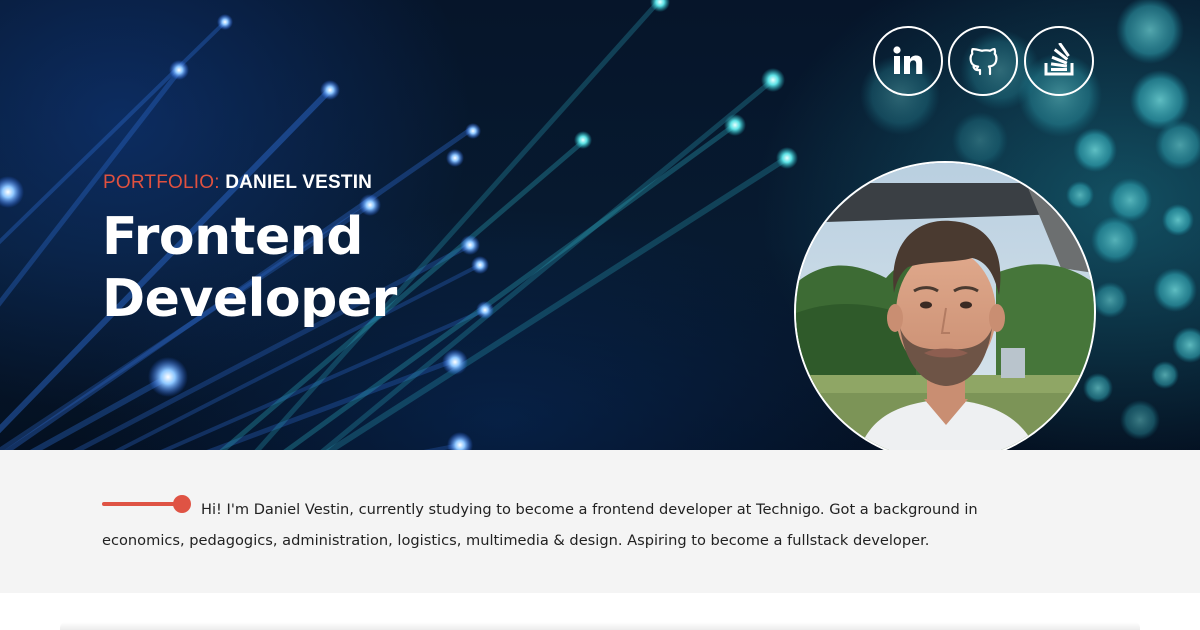  I want to click on linkedin-link, so click(908, 61).